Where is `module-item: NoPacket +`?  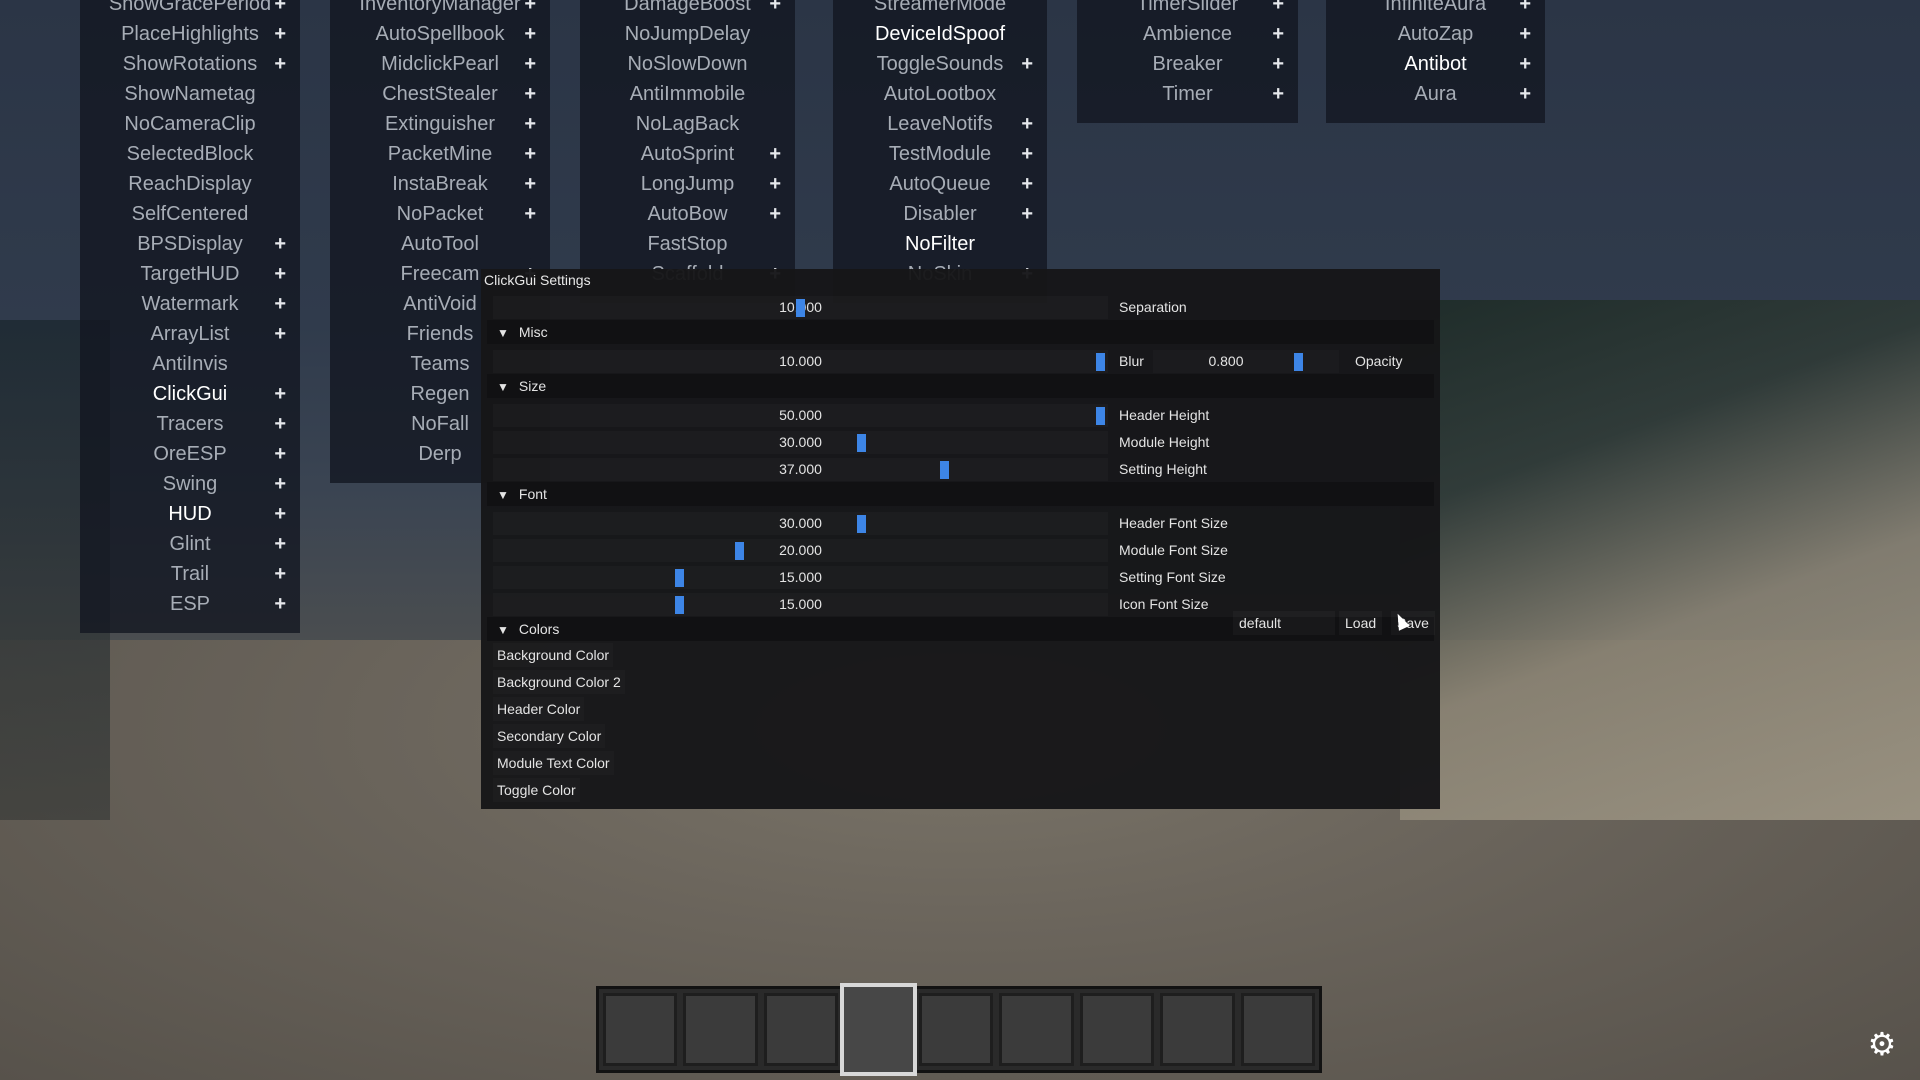
module-item: NoPacket + is located at coordinates (440, 214).